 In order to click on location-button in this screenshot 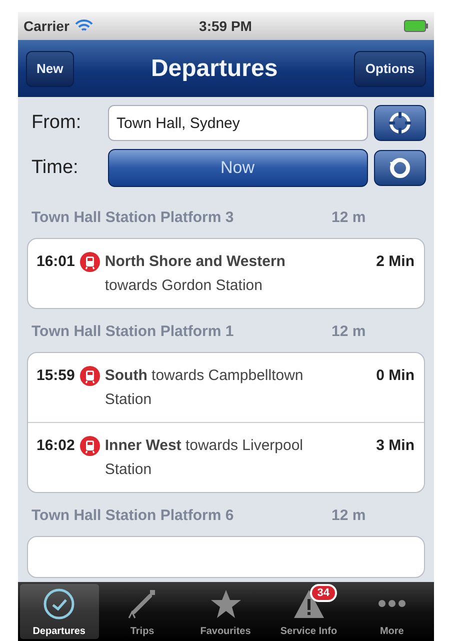, I will do `click(400, 123)`.